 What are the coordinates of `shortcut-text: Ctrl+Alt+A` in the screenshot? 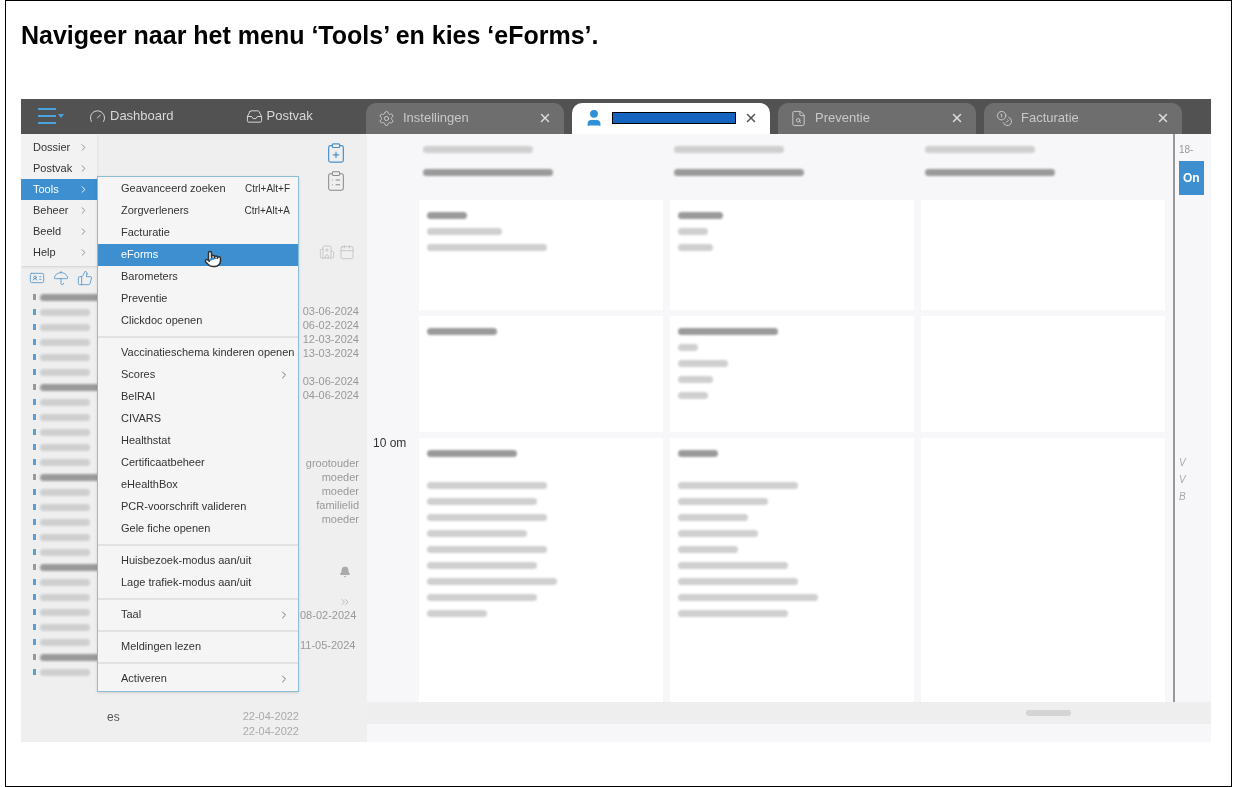 It's located at (267, 211).